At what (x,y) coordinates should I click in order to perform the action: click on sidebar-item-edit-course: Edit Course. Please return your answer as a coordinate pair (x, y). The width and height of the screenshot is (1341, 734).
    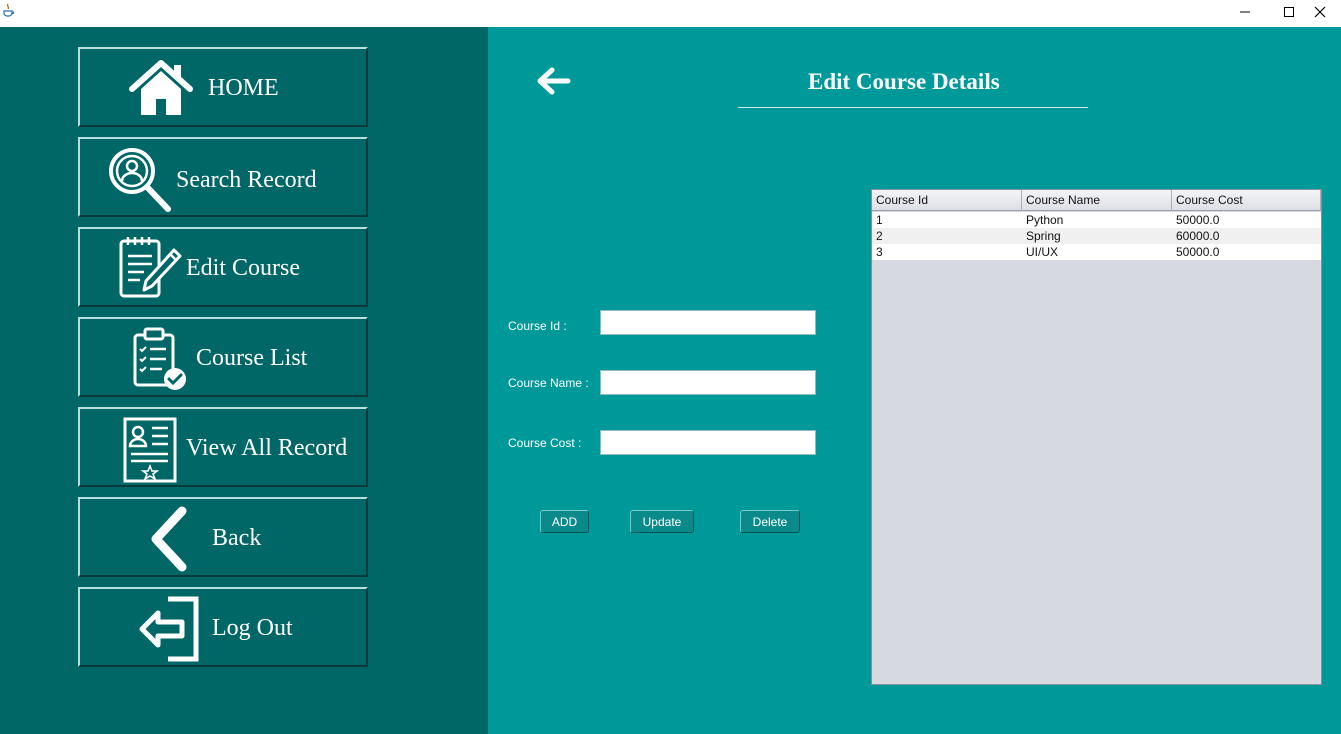
    Looking at the image, I should click on (223, 267).